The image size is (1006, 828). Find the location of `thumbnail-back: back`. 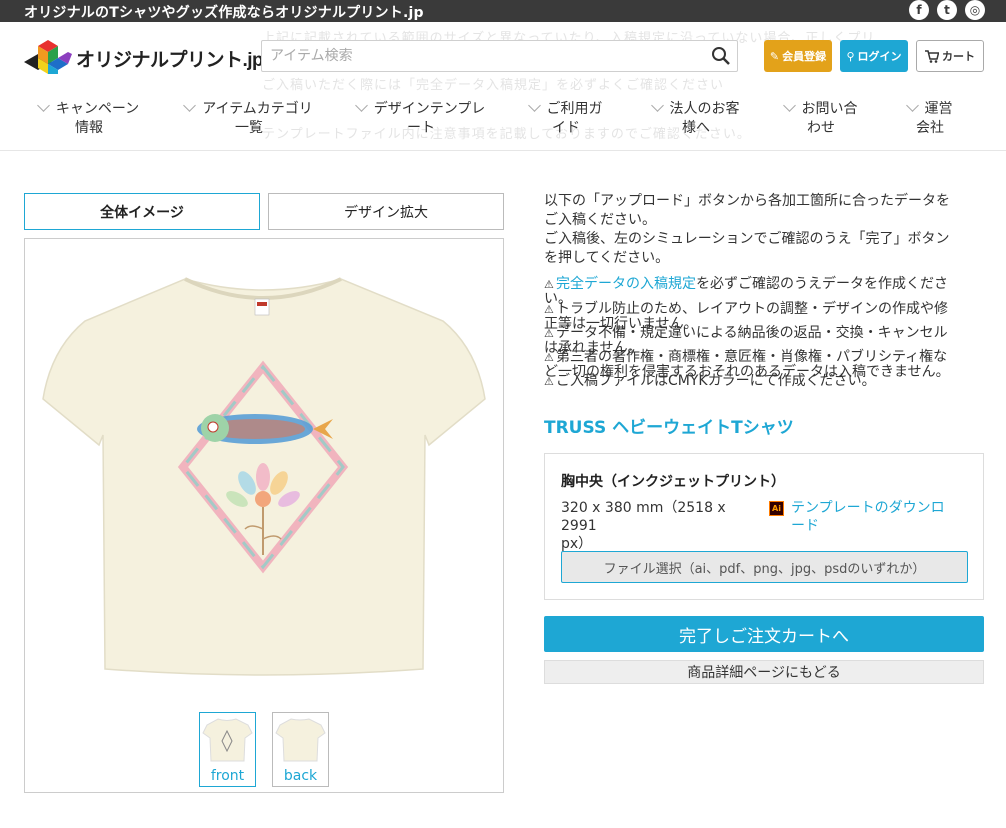

thumbnail-back: back is located at coordinates (300, 749).